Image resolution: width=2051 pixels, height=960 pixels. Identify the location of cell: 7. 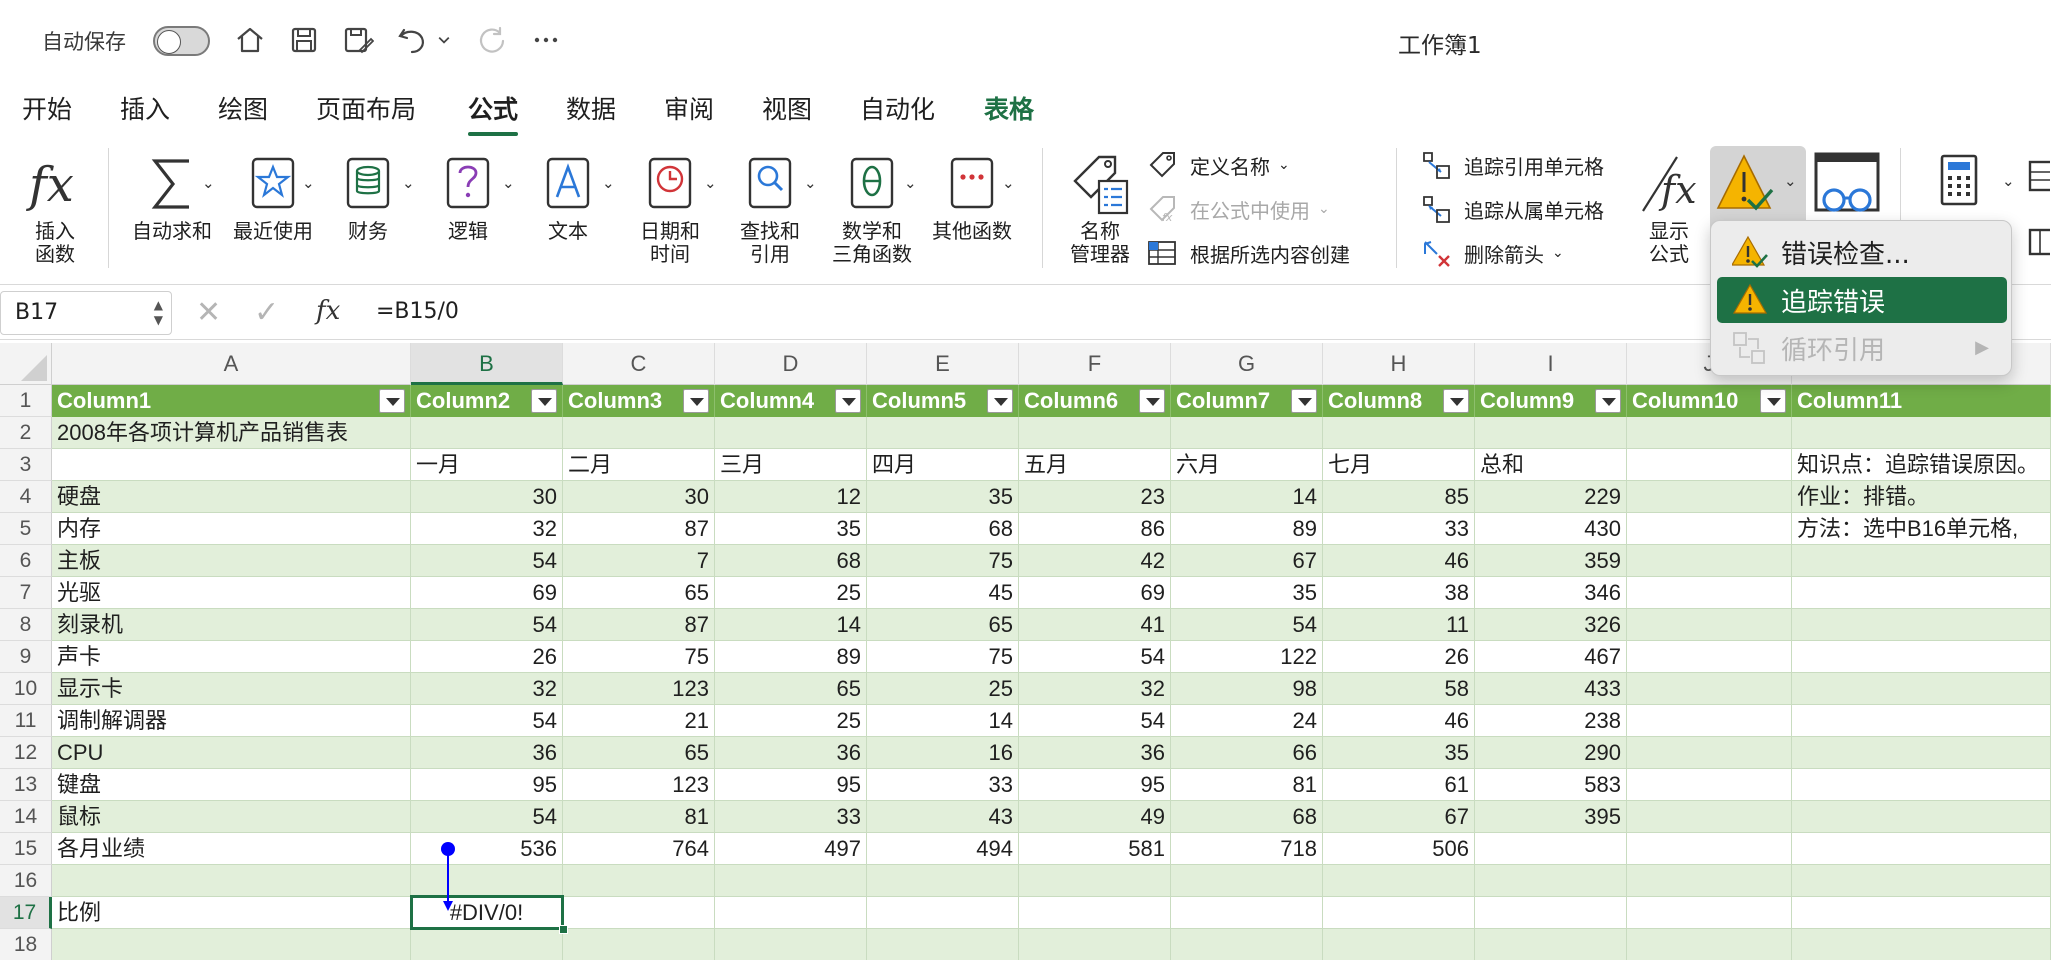
(639, 561).